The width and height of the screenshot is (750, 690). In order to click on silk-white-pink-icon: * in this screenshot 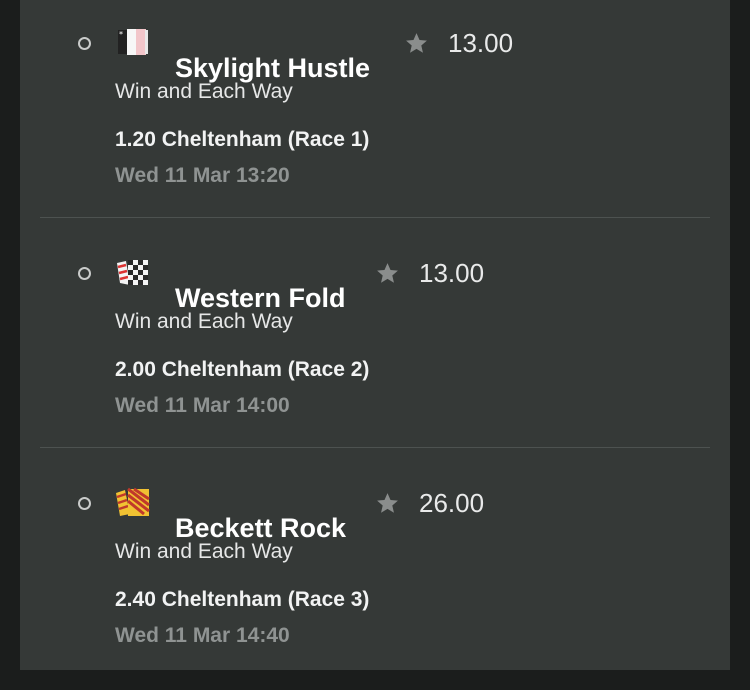, I will do `click(133, 42)`.